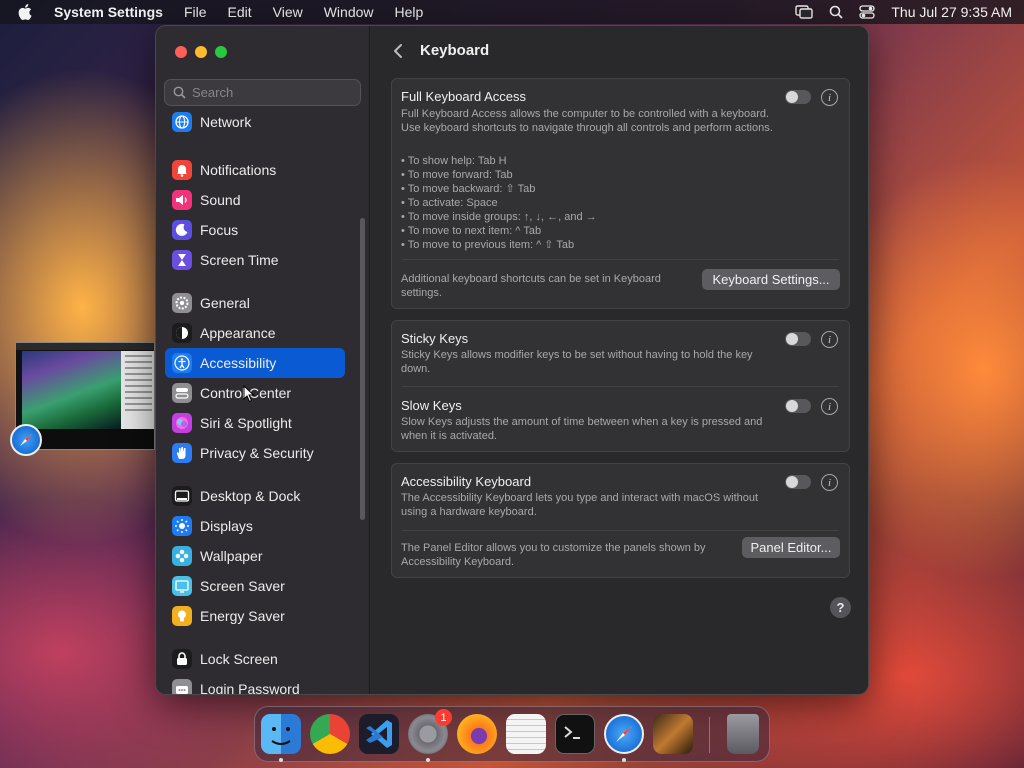 The width and height of the screenshot is (1024, 768). I want to click on fka-shortcut-item: • To show help: Tab H, so click(454, 161).